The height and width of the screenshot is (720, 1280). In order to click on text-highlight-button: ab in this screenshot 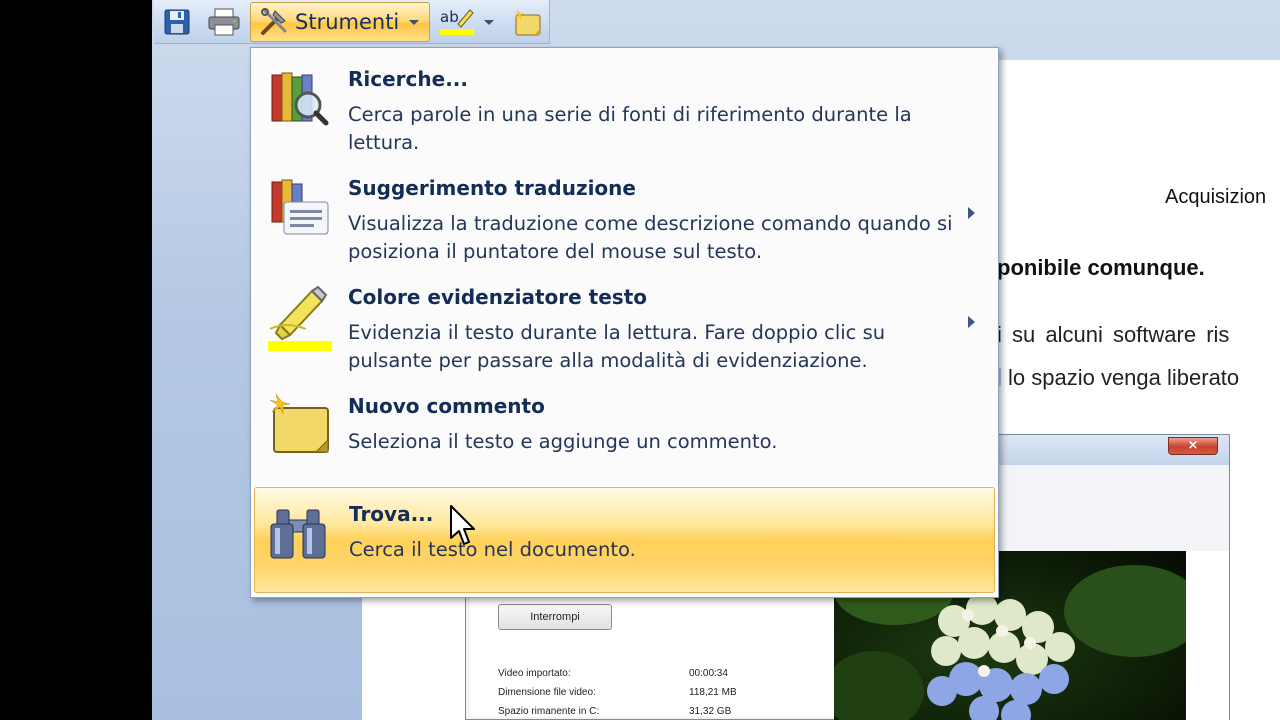, I will do `click(467, 22)`.